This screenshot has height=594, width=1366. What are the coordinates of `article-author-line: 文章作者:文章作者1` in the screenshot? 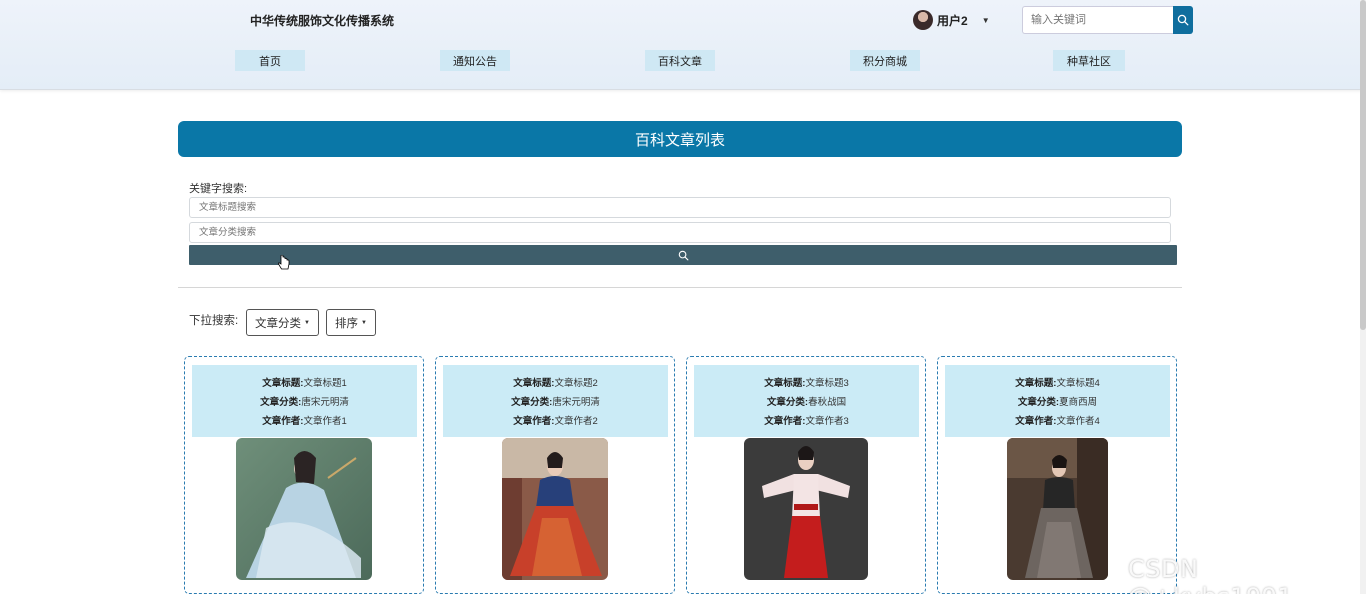 It's located at (304, 420).